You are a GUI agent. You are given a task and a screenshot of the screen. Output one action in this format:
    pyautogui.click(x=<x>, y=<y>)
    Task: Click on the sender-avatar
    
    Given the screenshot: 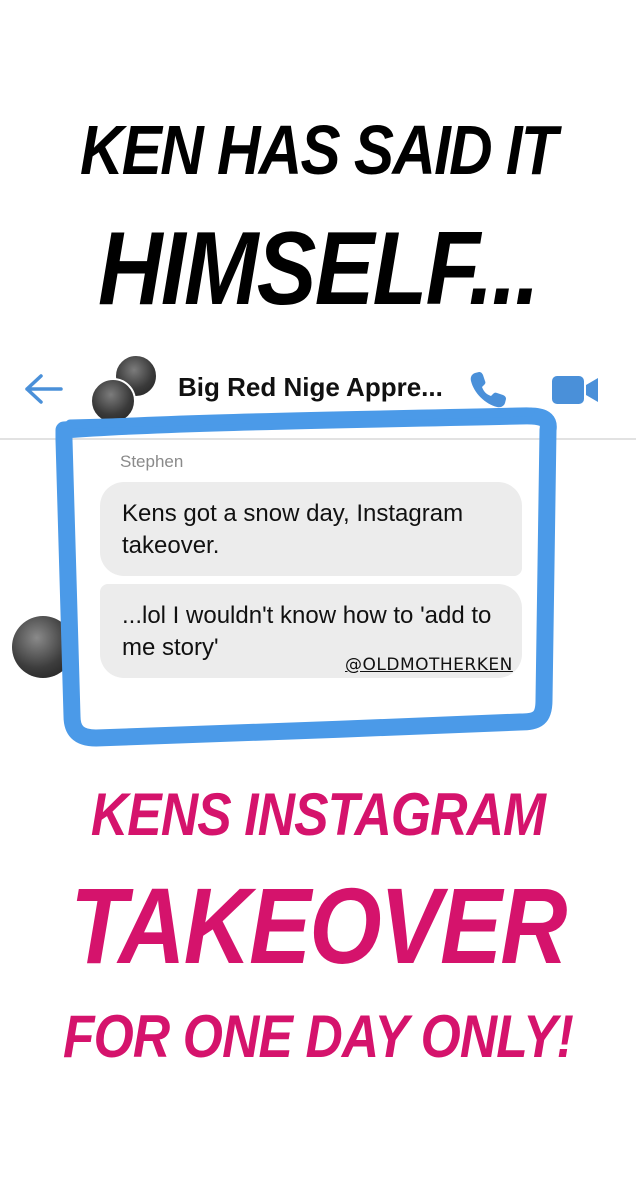 What is the action you would take?
    pyautogui.click(x=43, y=647)
    